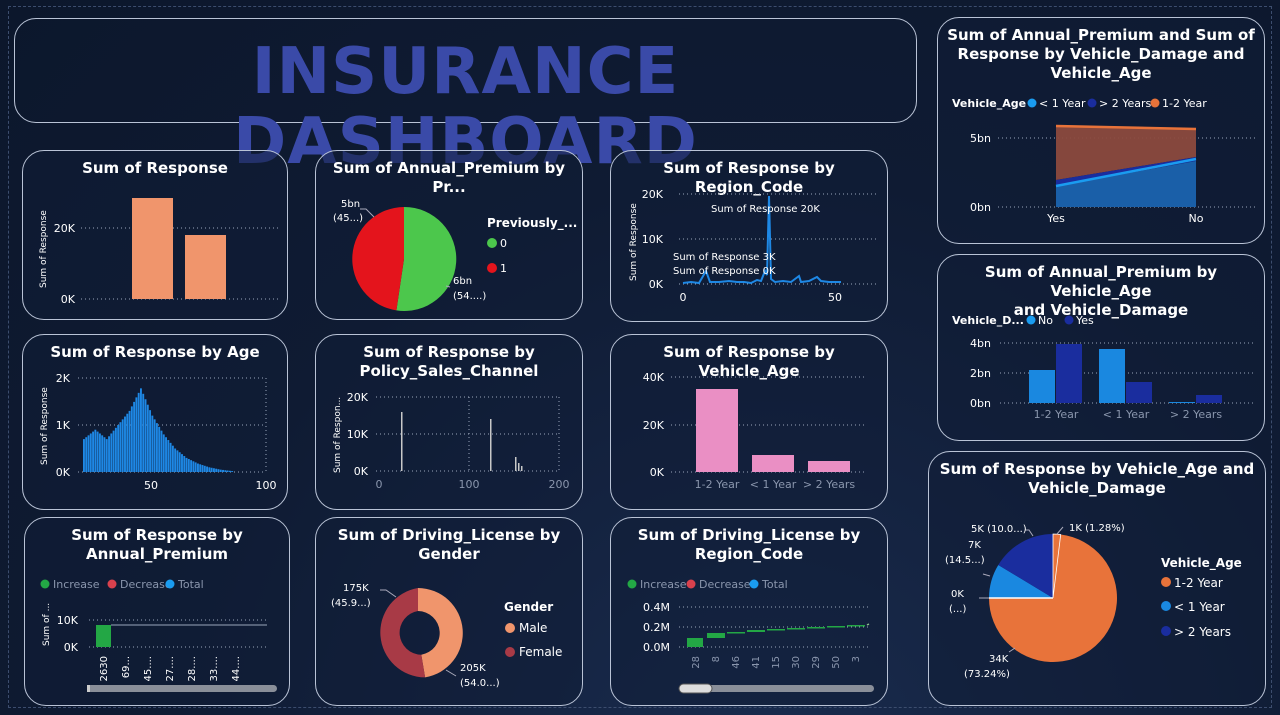 The image size is (1280, 715). What do you see at coordinates (778, 635) in the screenshot?
I see `waterfall-steps` at bounding box center [778, 635].